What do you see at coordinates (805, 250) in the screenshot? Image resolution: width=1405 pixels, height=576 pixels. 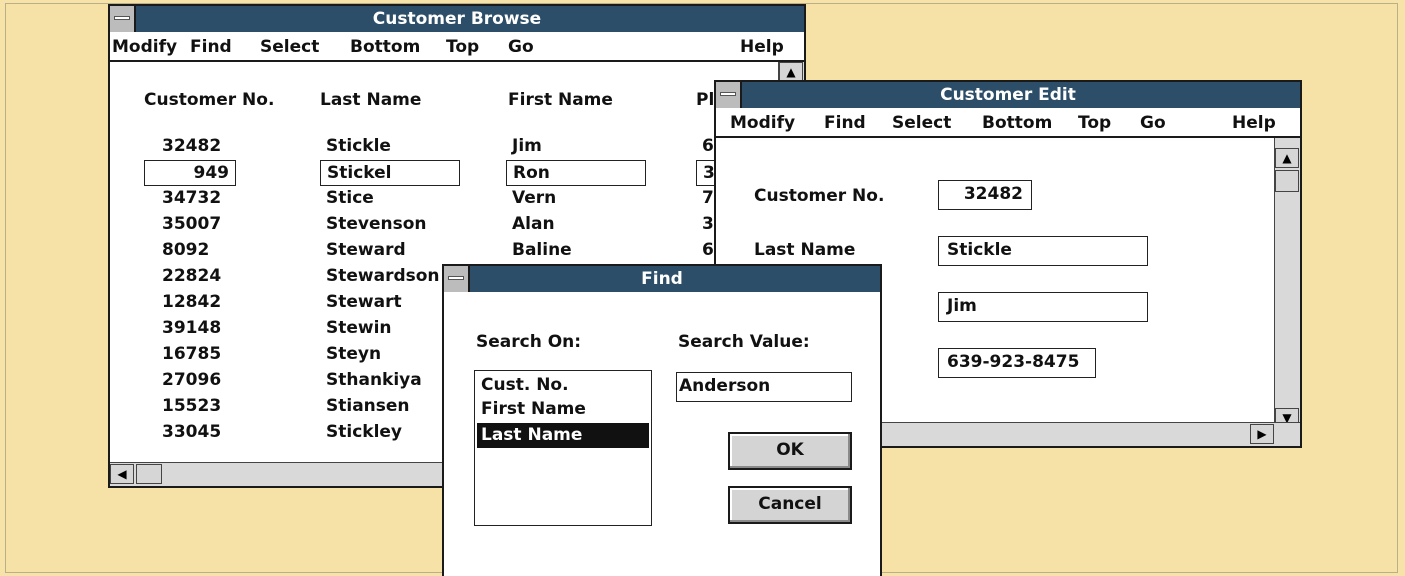 I see `last-name-label: Last Name` at bounding box center [805, 250].